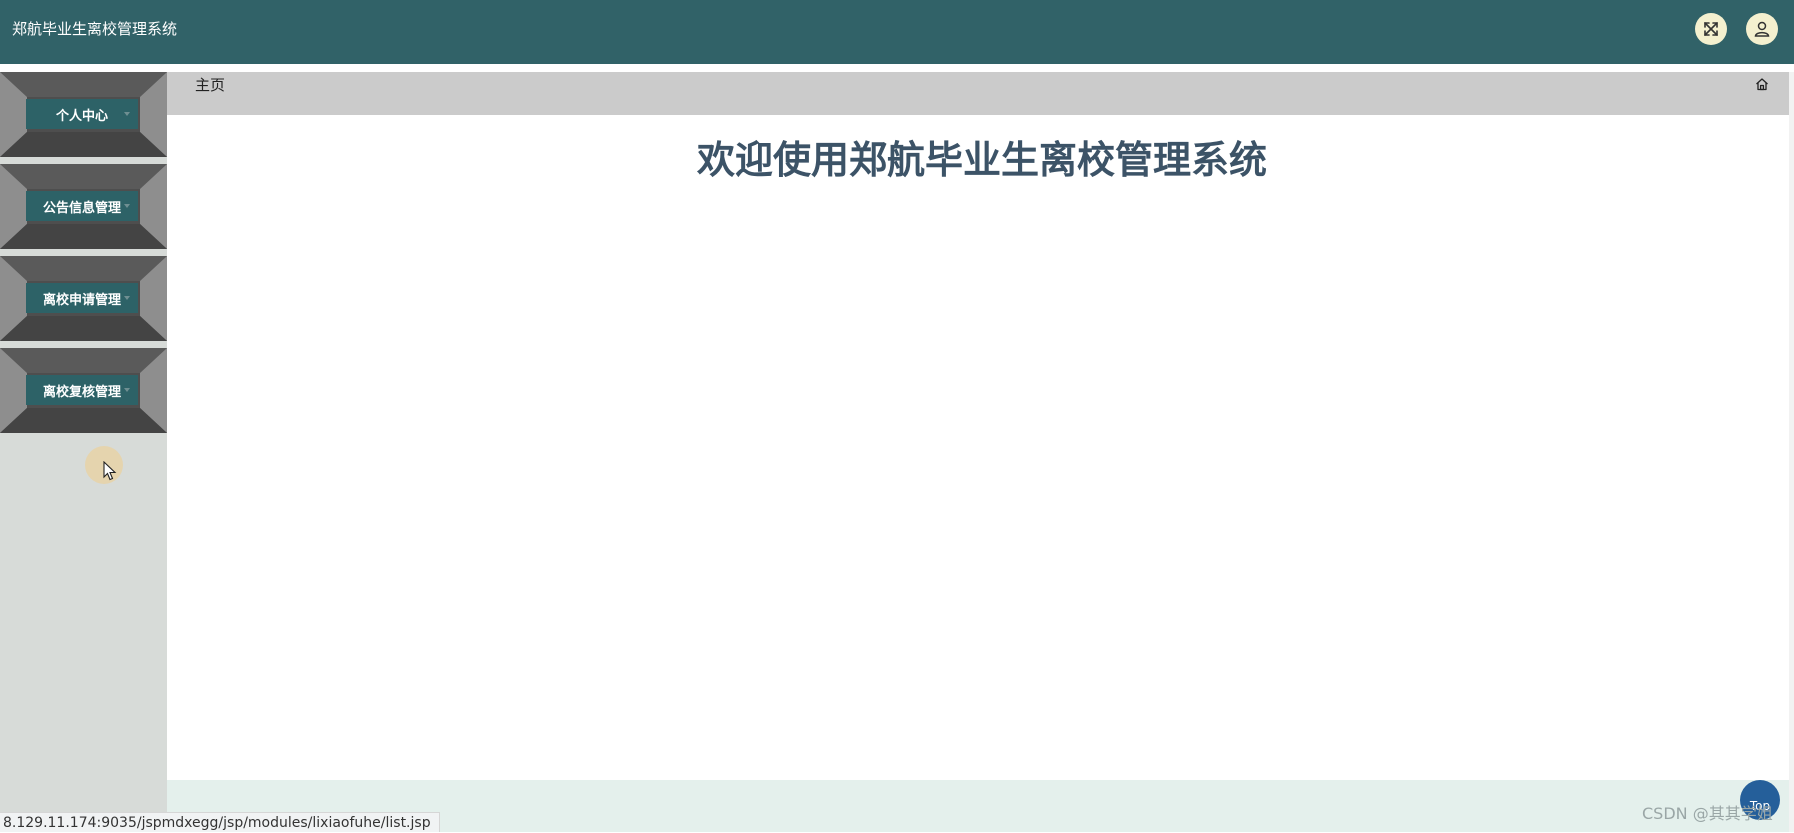  I want to click on top-header: 郑航毕业生离校管理系统, so click(897, 32).